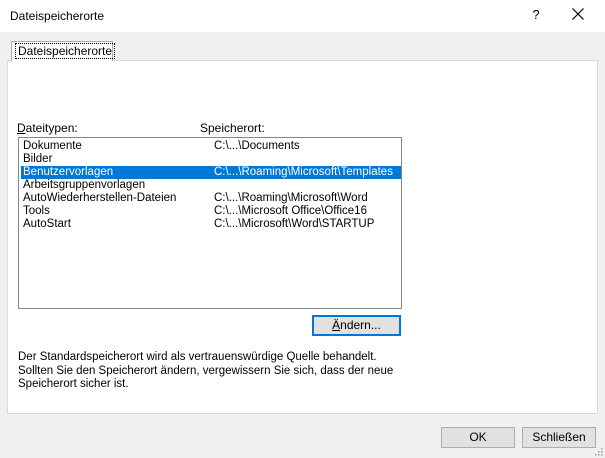 This screenshot has height=458, width=605. Describe the element at coordinates (303, 172) in the screenshot. I see `file-location-path: C:\...\Roaming\Microsoft\Templates` at that location.